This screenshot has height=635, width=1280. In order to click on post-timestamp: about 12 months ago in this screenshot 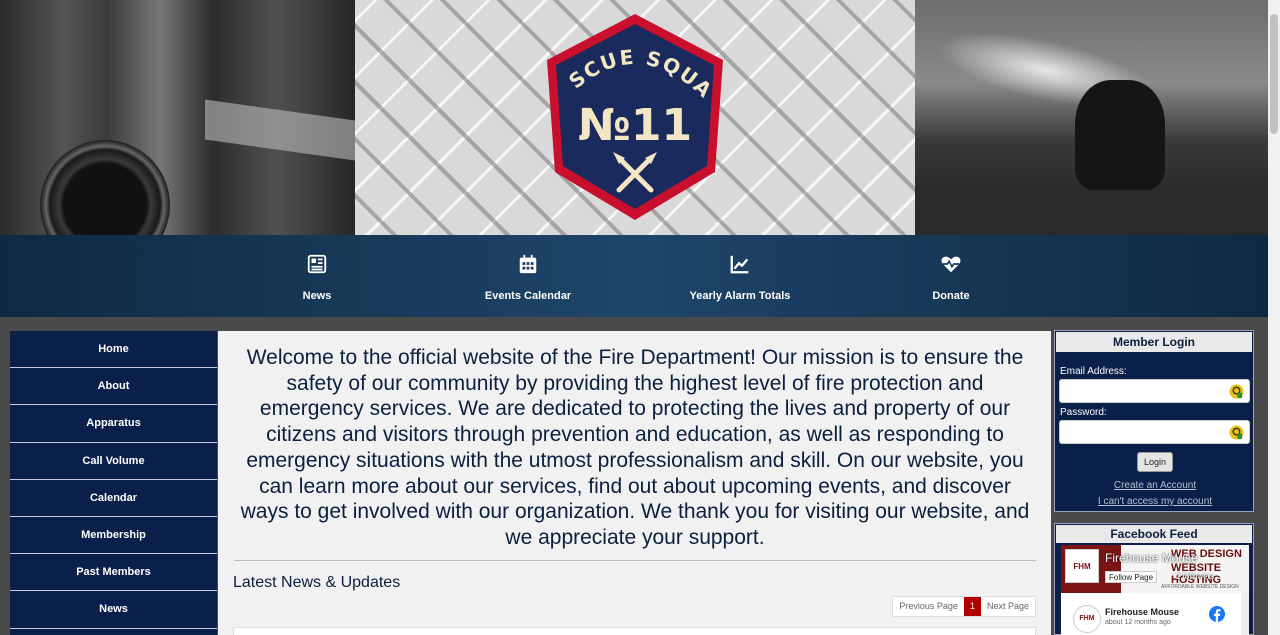, I will do `click(1138, 622)`.